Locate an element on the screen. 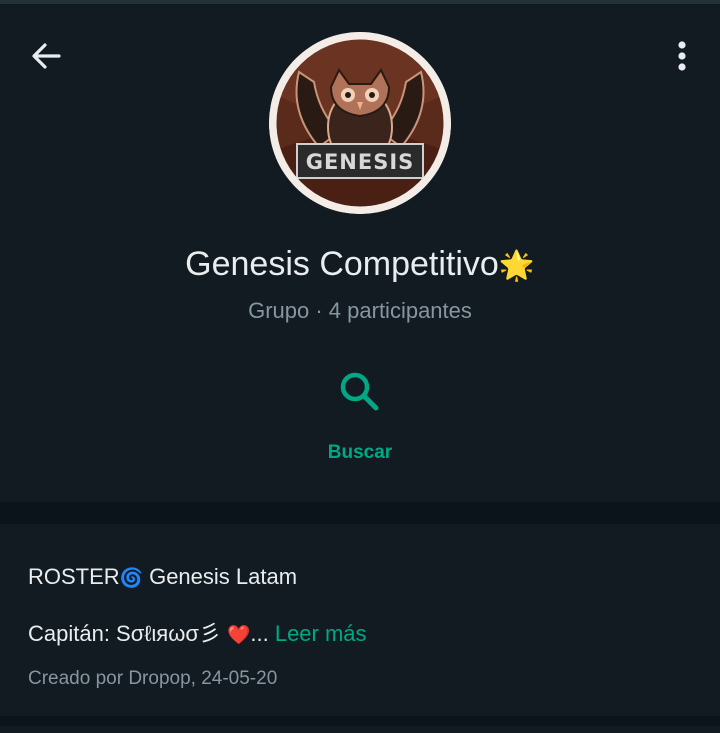 The height and width of the screenshot is (733, 720). group-name-text: Genesis Competitivo is located at coordinates (342, 264).